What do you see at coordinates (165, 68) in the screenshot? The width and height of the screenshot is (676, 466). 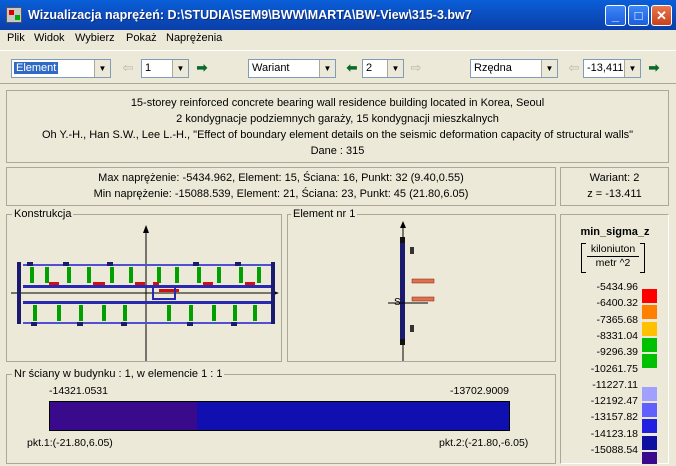 I see `element-number-select: 1 ▼` at bounding box center [165, 68].